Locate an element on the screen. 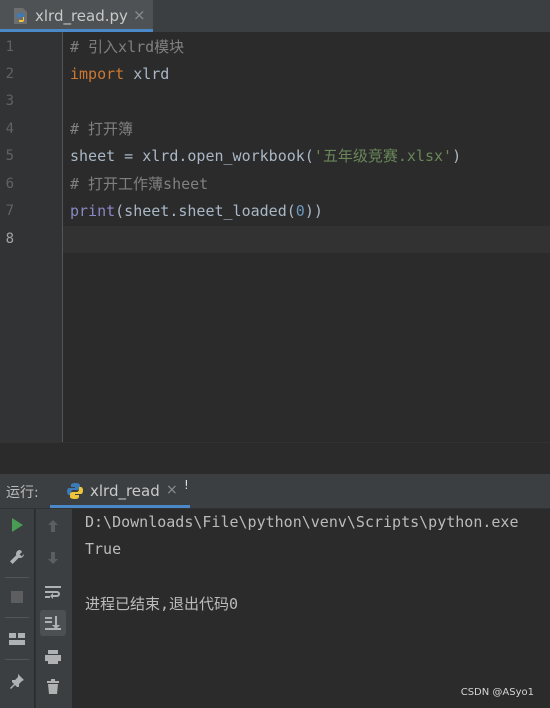 This screenshot has width=550, height=708. code-line-current: 8 is located at coordinates (275, 239).